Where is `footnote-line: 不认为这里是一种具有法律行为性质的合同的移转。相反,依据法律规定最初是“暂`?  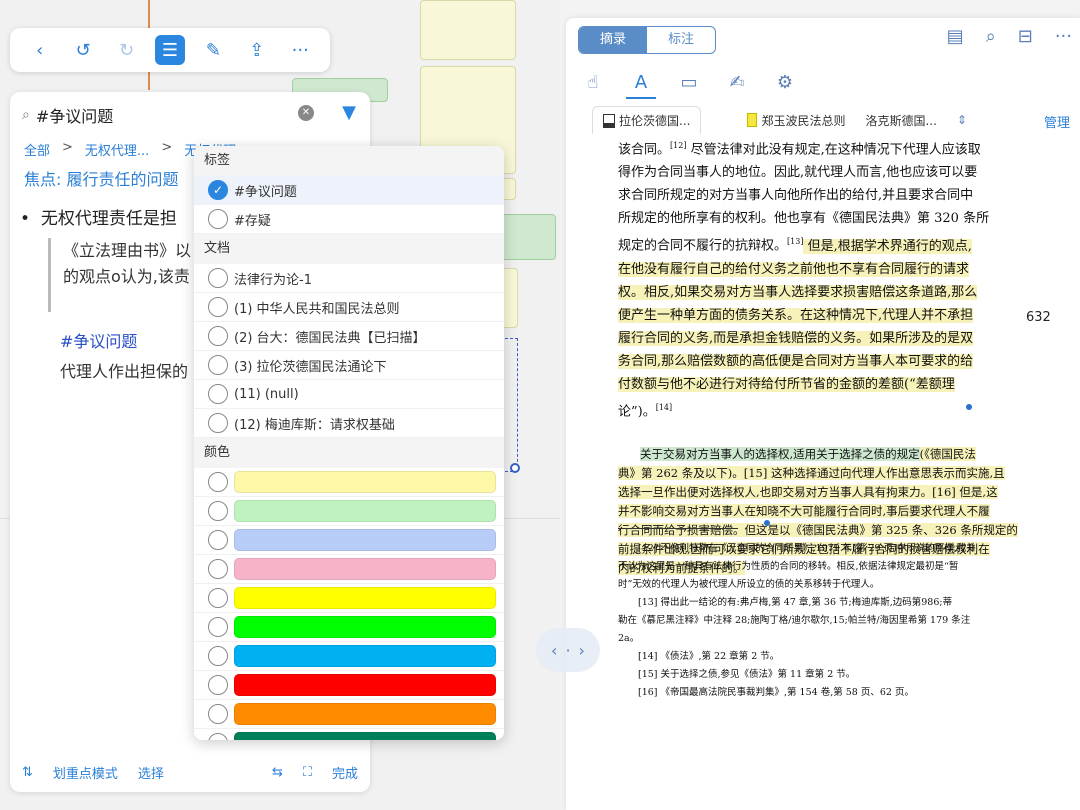
footnote-line: 不认为这里是一种具有法律行为性质的合同的移转。相反,依据法律规定最初是“暂 is located at coordinates (788, 566).